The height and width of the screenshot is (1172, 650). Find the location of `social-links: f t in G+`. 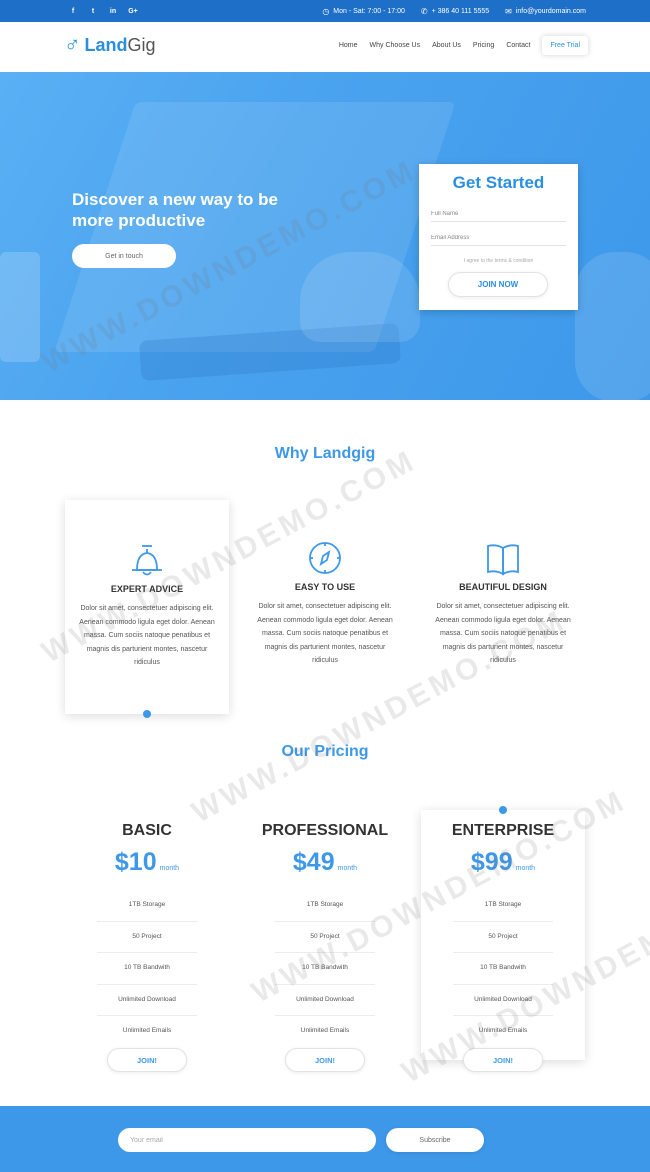

social-links: f t in G+ is located at coordinates (103, 11).